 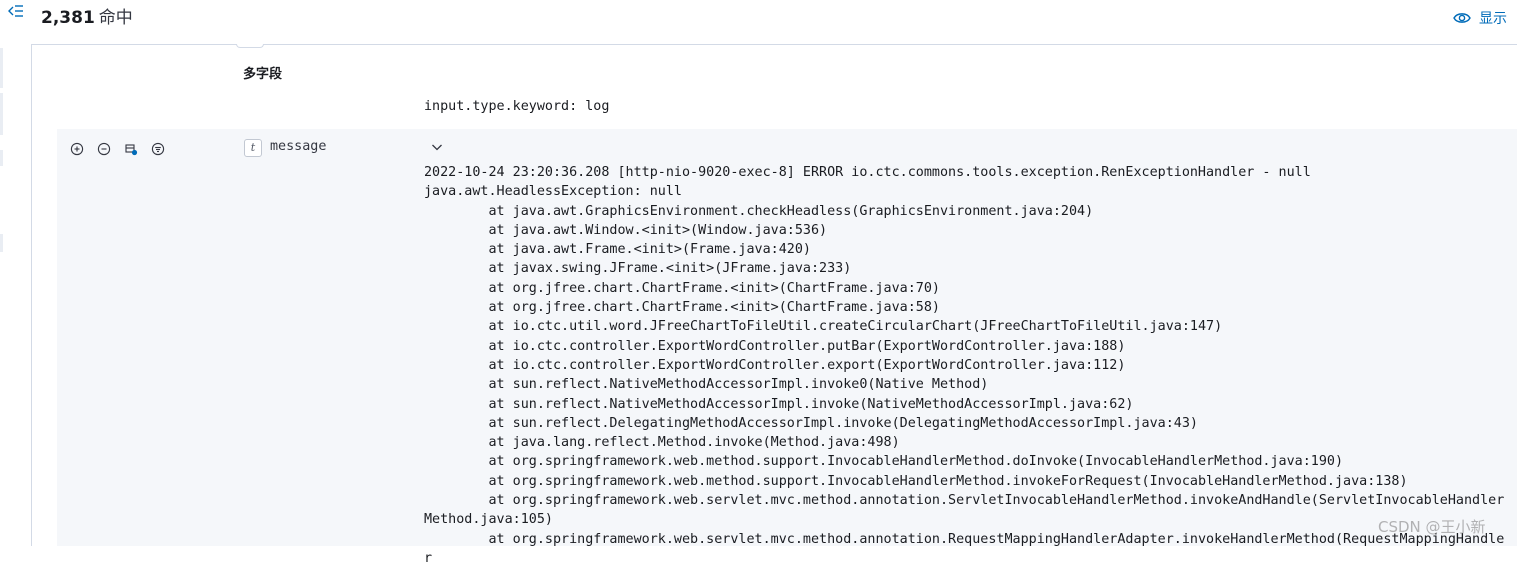 I want to click on sidebar-toggle-button, so click(x=17, y=12).